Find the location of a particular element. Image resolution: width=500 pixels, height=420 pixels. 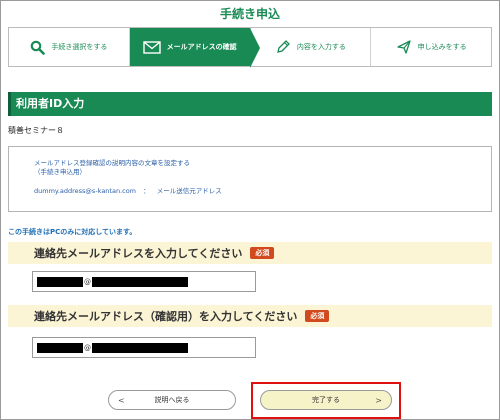

email-input: @ is located at coordinates (144, 281).